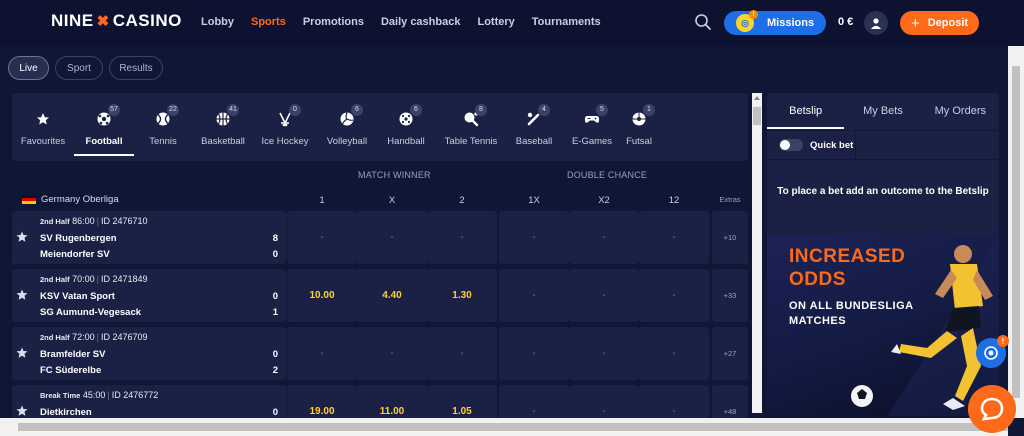 The height and width of the screenshot is (436, 1024). I want to click on sport-count-badge: 8, so click(481, 110).